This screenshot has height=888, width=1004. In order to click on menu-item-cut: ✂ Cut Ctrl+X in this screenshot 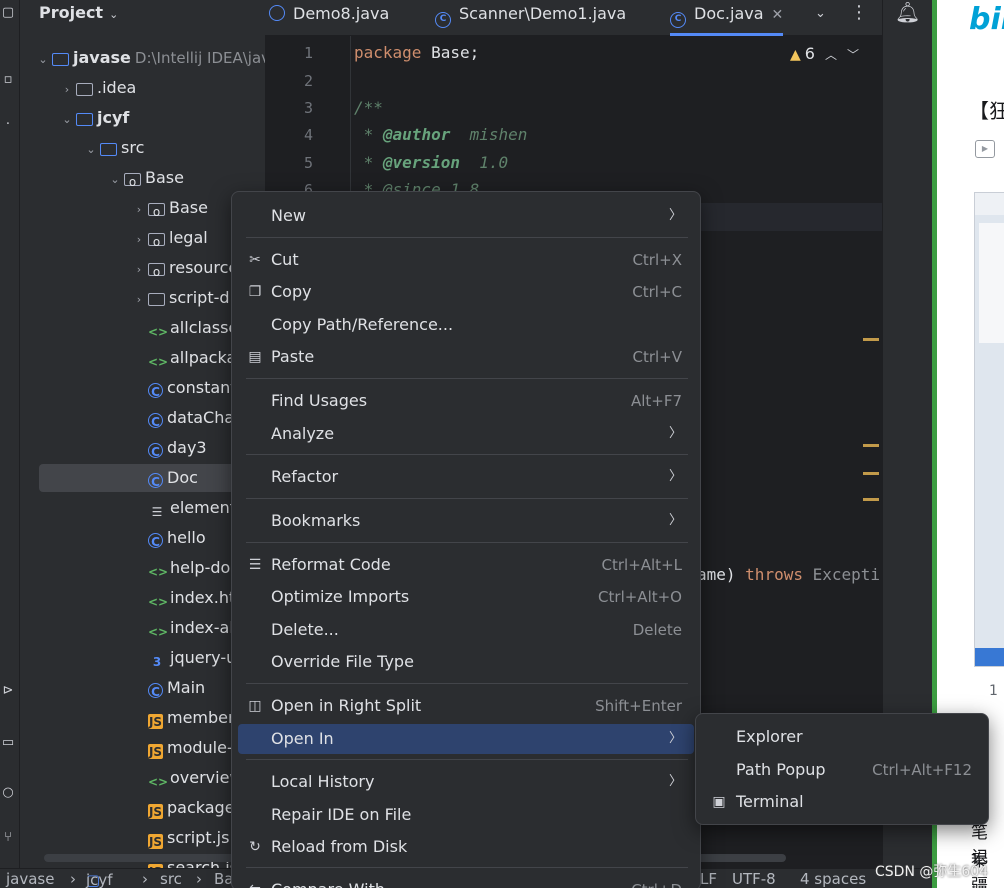, I will do `click(466, 260)`.